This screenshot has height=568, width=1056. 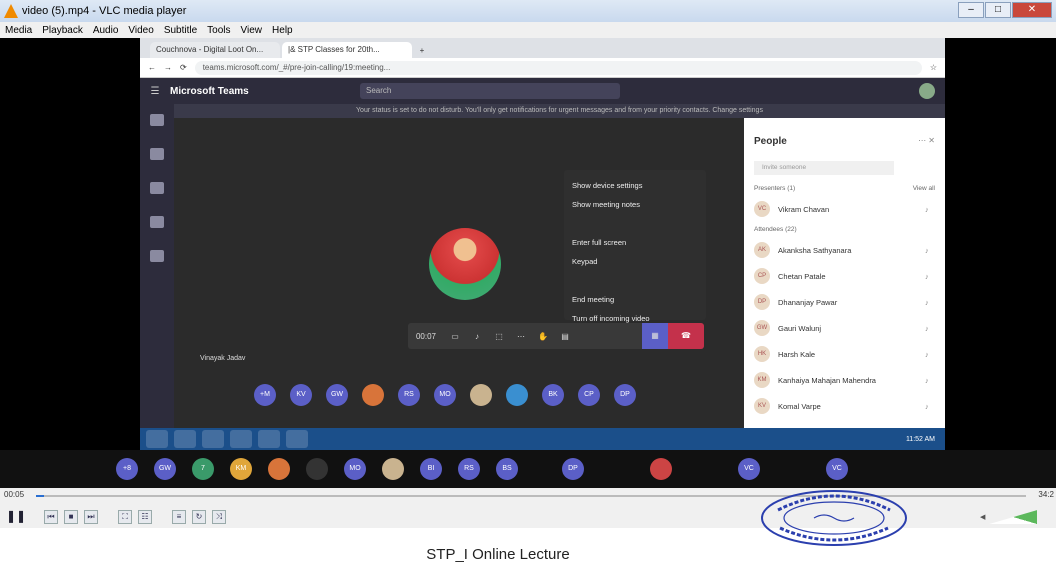 What do you see at coordinates (982, 517) in the screenshot?
I see `speaker-icon: ◀` at bounding box center [982, 517].